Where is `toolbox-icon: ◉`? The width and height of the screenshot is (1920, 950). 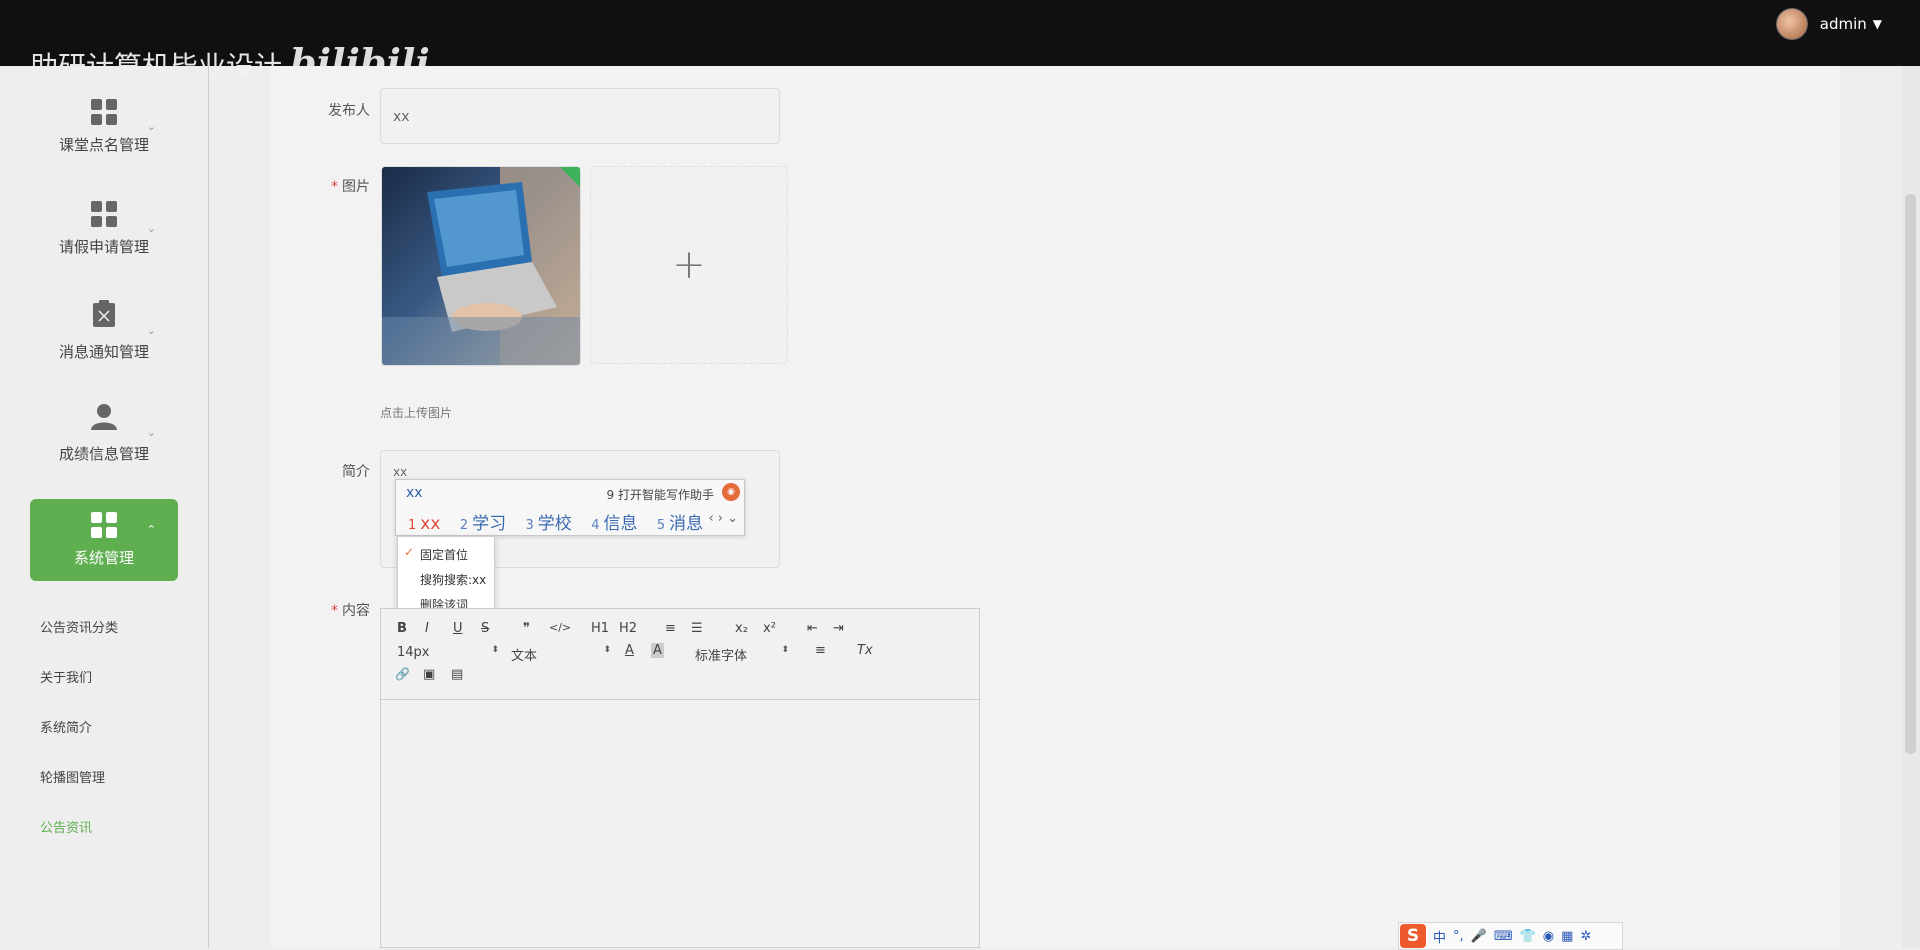 toolbox-icon: ◉ is located at coordinates (1548, 936).